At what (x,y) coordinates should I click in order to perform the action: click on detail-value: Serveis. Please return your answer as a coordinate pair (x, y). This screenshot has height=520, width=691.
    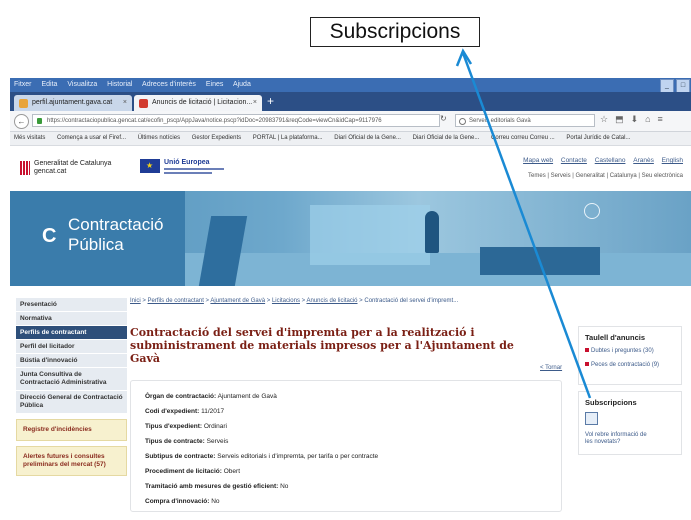
    Looking at the image, I should click on (217, 441).